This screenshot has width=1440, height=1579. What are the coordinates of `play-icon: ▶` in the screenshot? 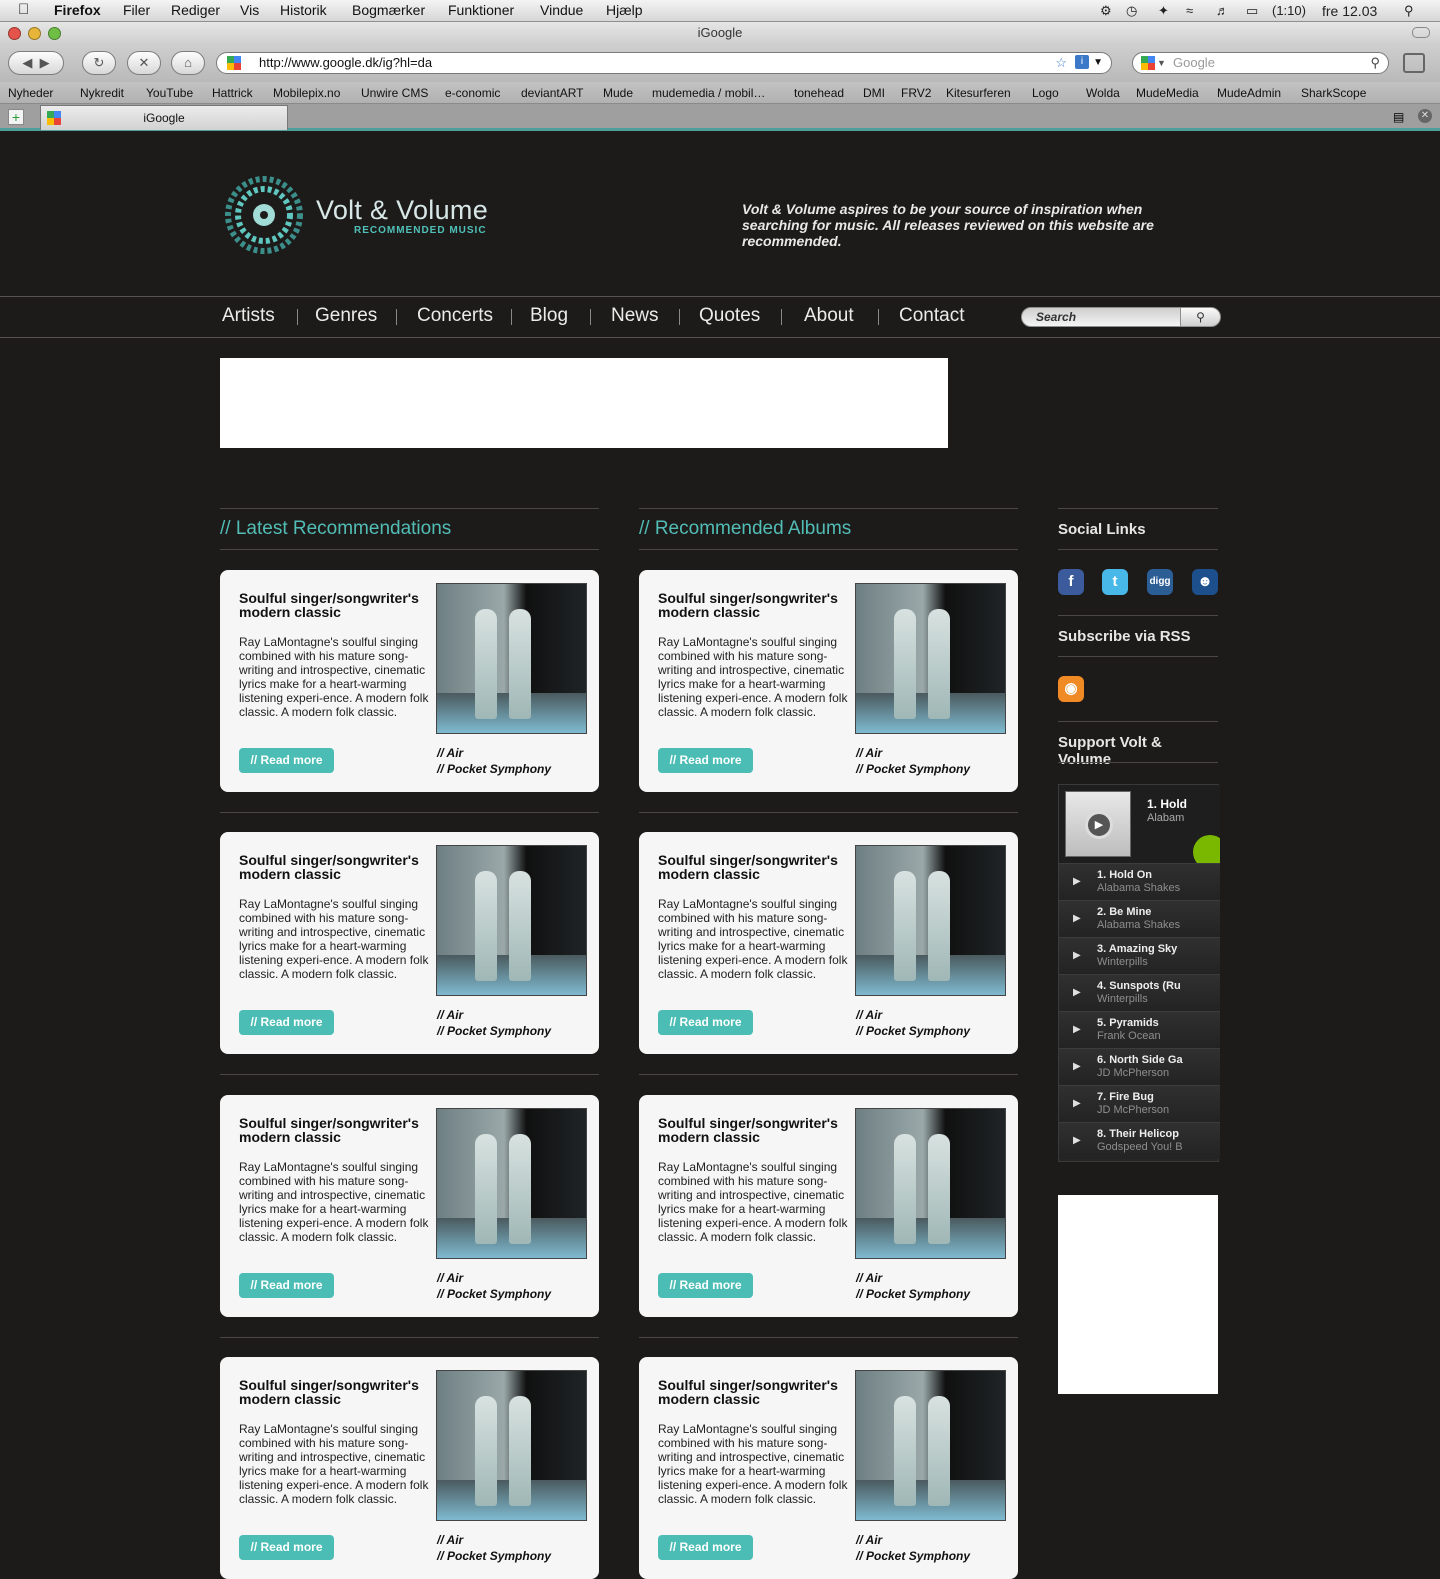 It's located at (1099, 825).